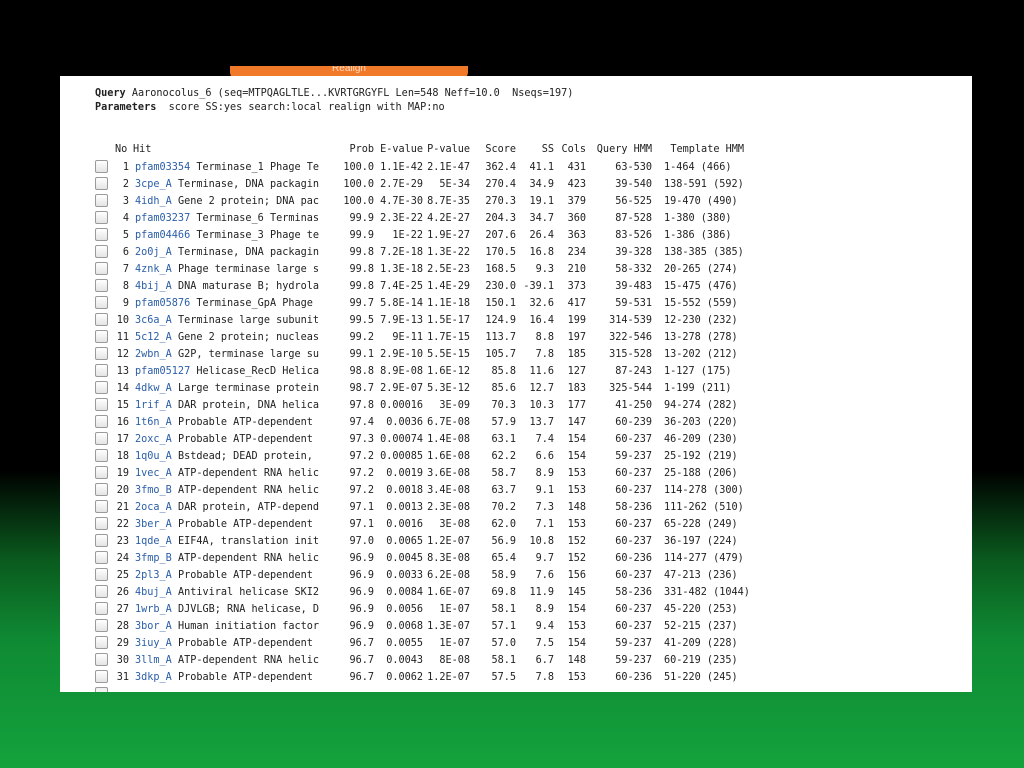  Describe the element at coordinates (227, 337) in the screenshot. I see `hit-cell: 5c12_A Gene 2 protein; nucleas` at that location.